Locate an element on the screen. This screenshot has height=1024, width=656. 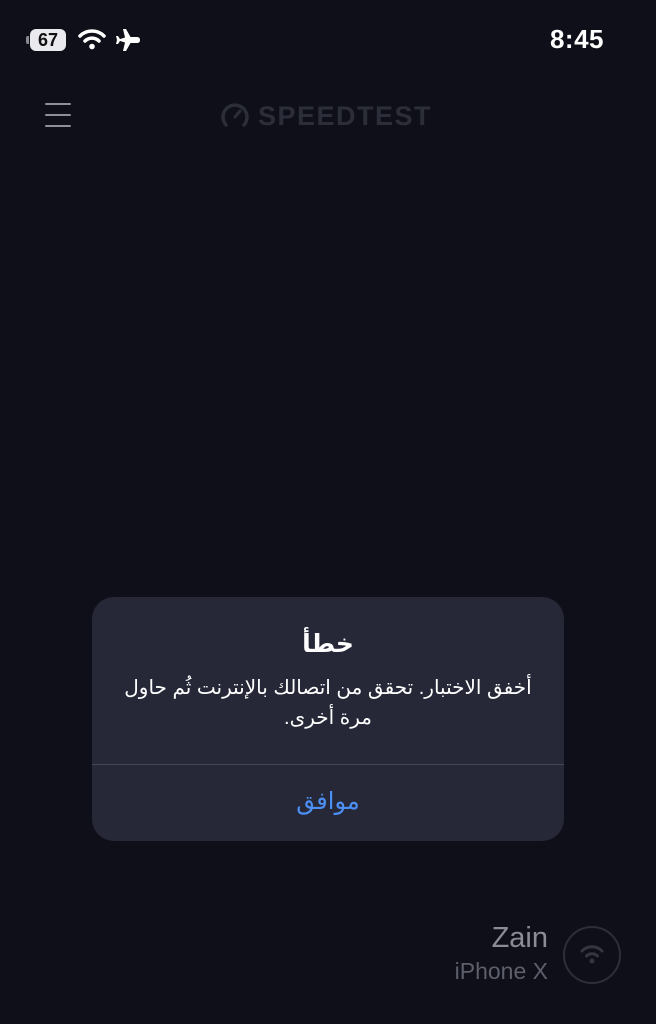
hamburger-menu-icon is located at coordinates (58, 115).